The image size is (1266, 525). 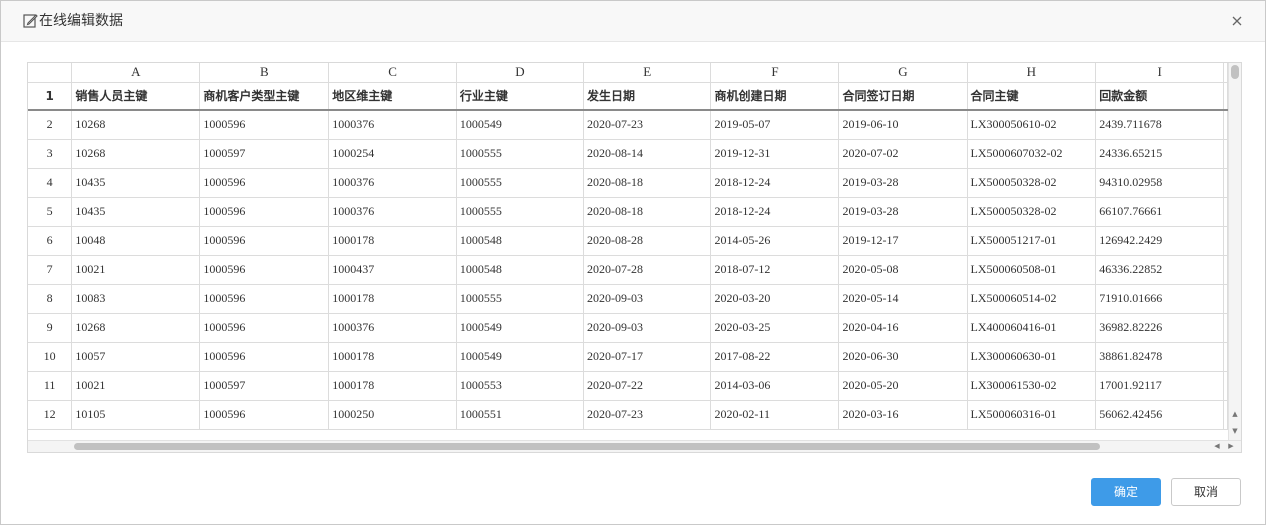 I want to click on data-cell: 2018-07-12, so click(x=775, y=270).